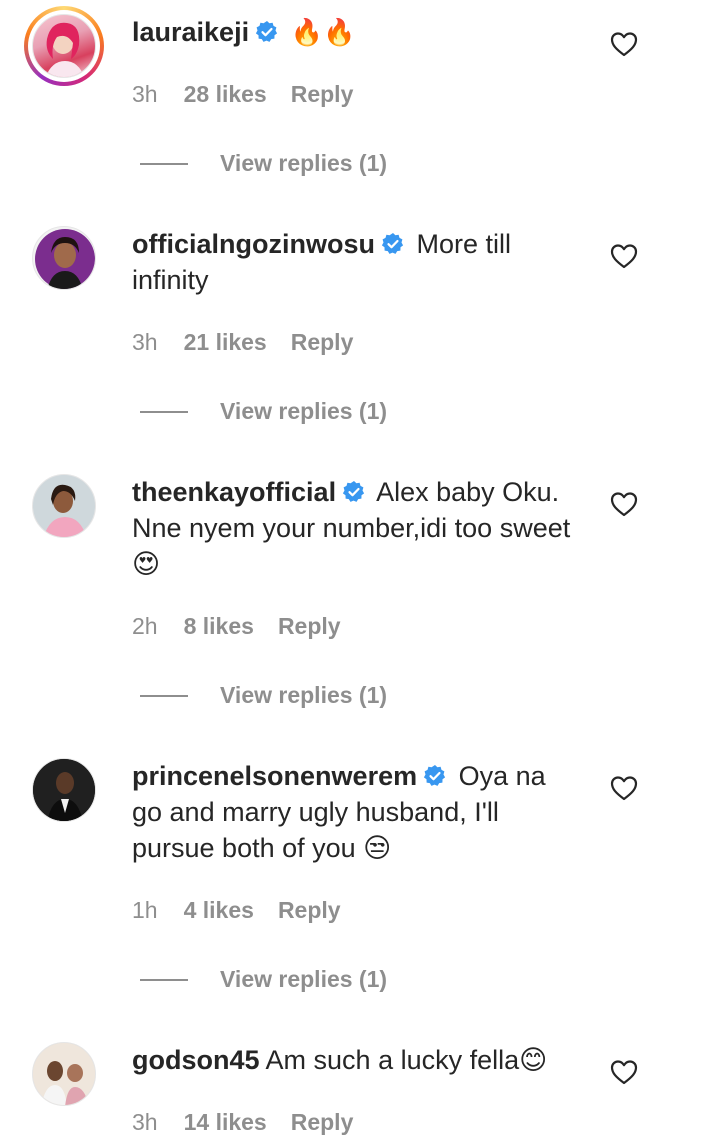 The width and height of the screenshot is (710, 1148). What do you see at coordinates (225, 94) in the screenshot?
I see `comment-likes: 28 likes` at bounding box center [225, 94].